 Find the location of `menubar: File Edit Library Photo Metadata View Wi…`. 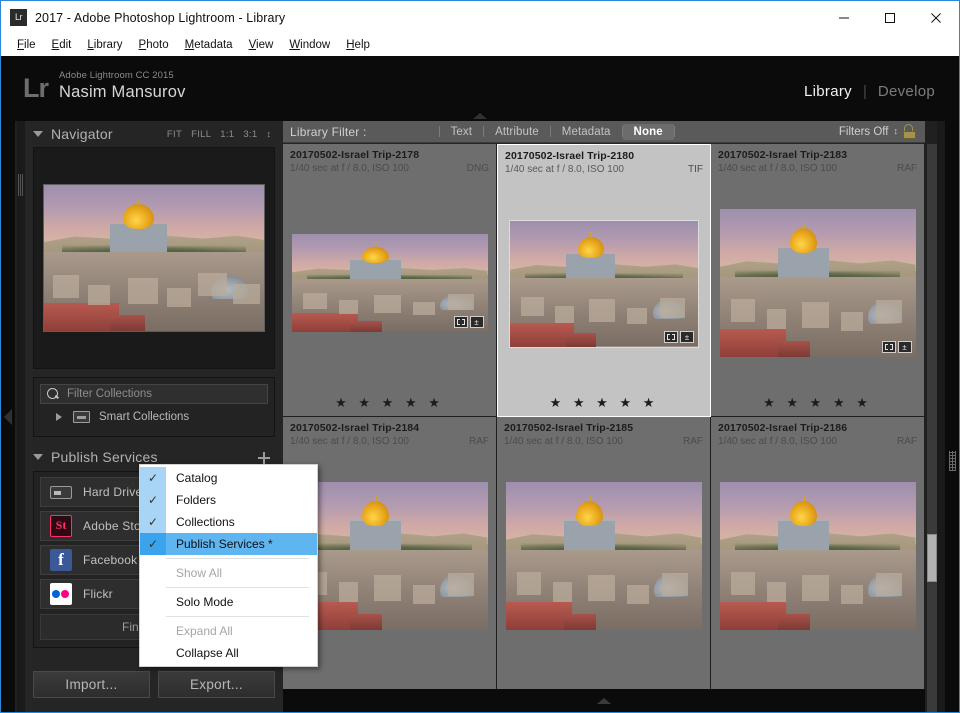

menubar: File Edit Library Photo Metadata View Wi… is located at coordinates (480, 45).